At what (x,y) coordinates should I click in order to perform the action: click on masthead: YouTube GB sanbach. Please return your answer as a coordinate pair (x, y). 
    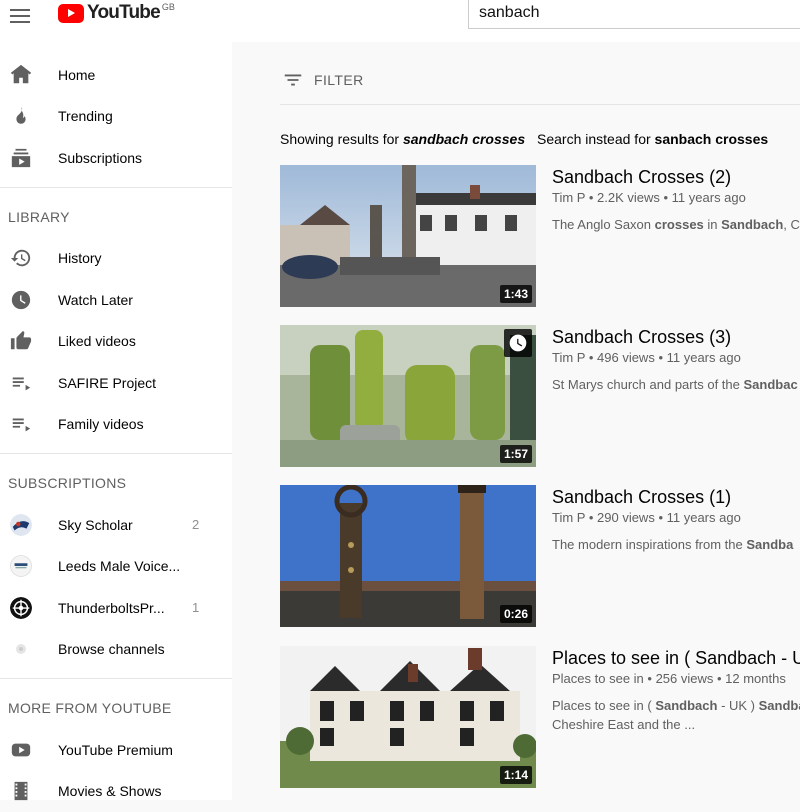
    Looking at the image, I should click on (400, 21).